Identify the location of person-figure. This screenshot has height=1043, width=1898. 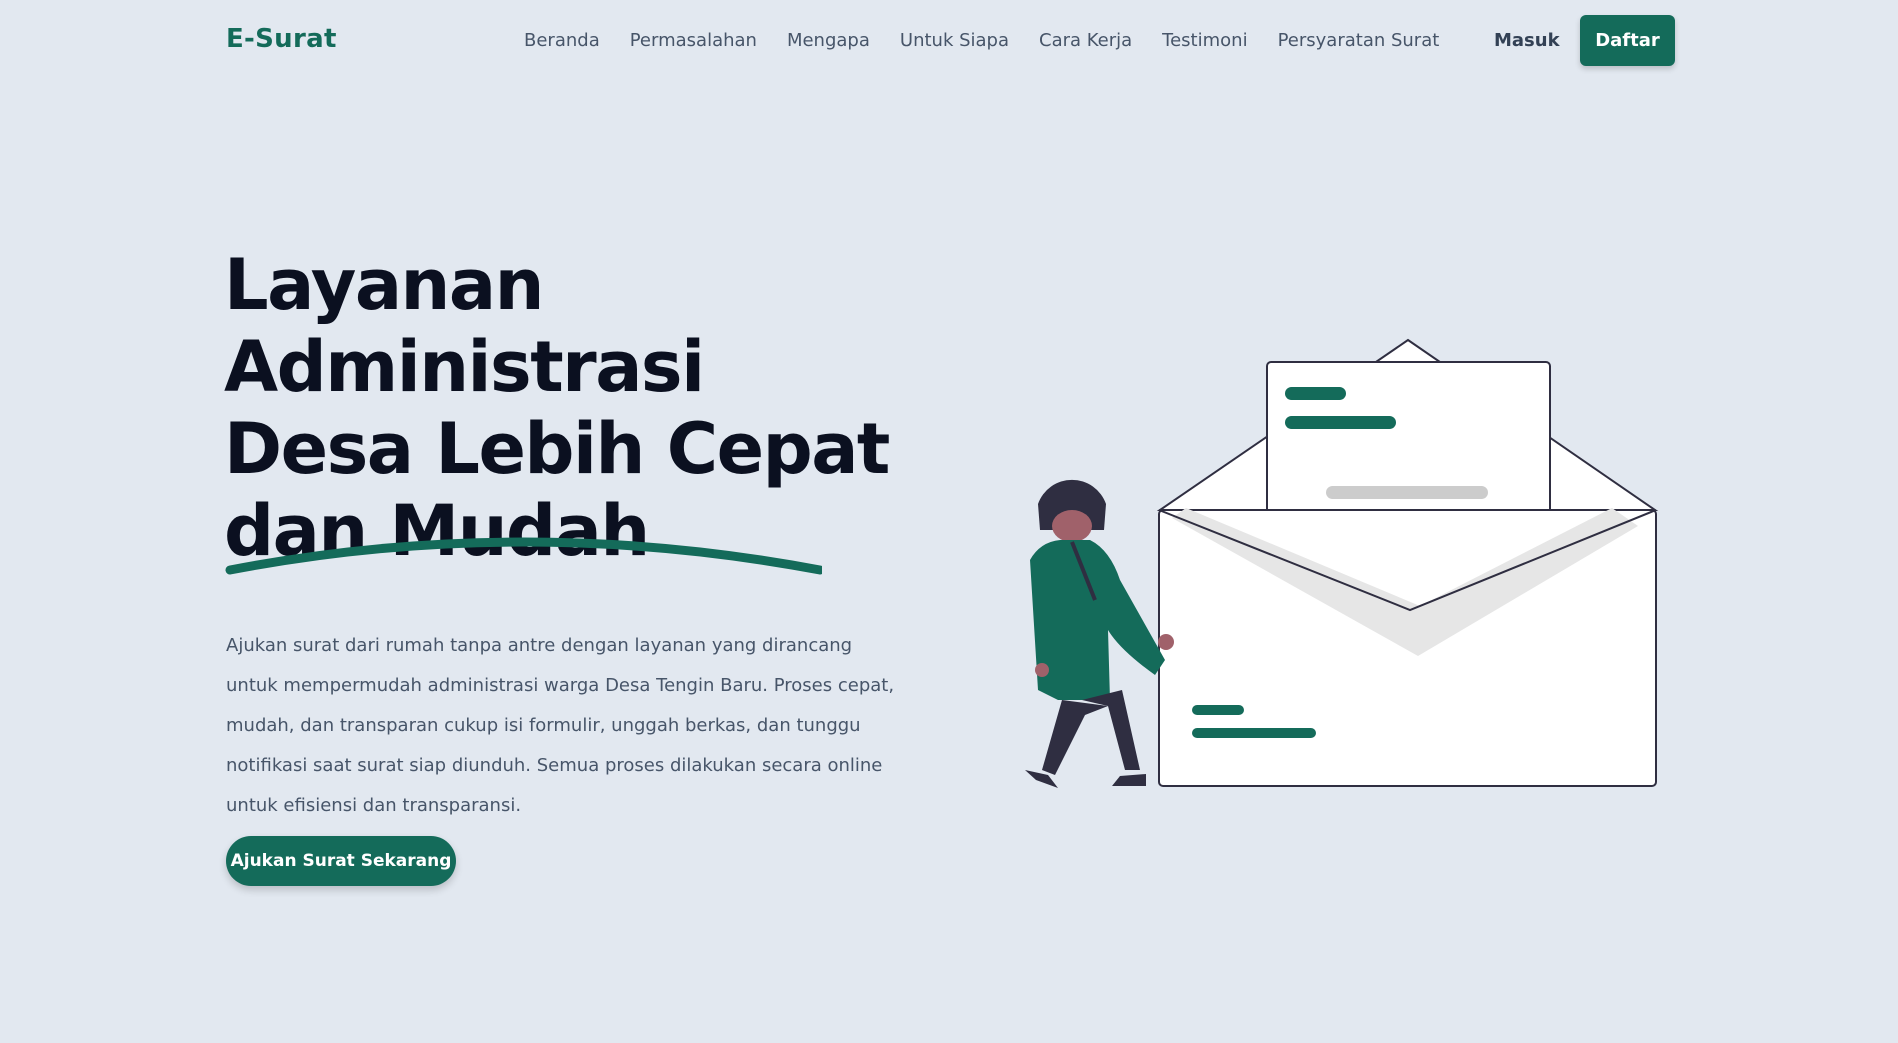
(1099, 633).